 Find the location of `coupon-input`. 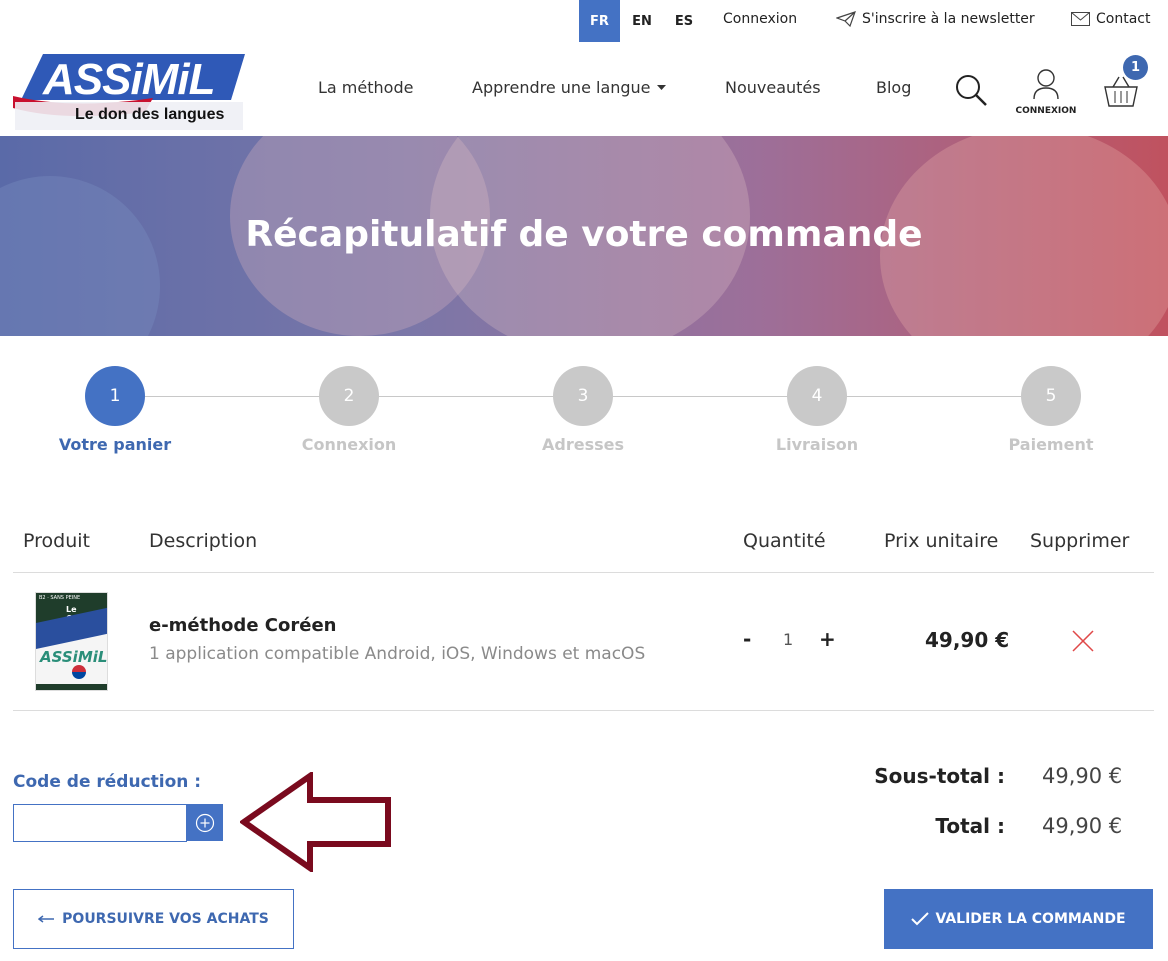

coupon-input is located at coordinates (100, 823).